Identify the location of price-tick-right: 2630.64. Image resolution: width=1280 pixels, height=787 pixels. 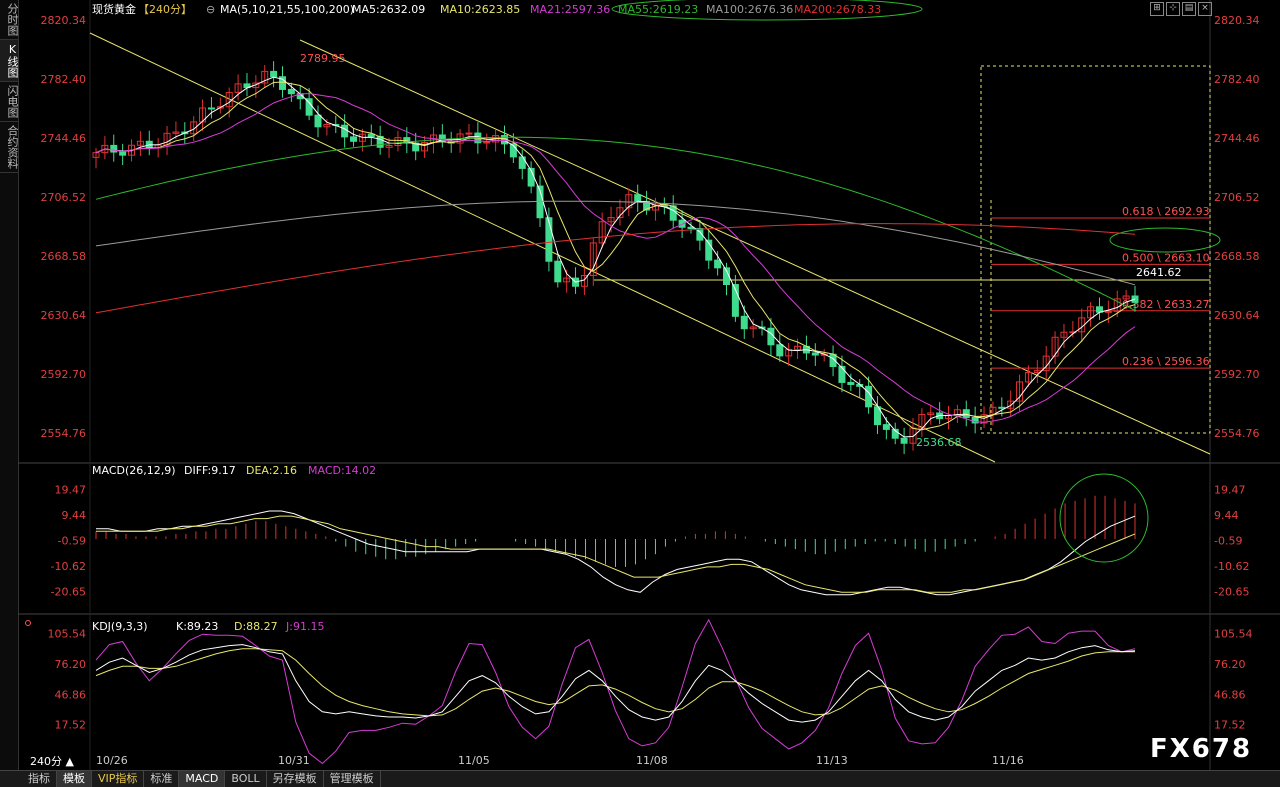
(1237, 315).